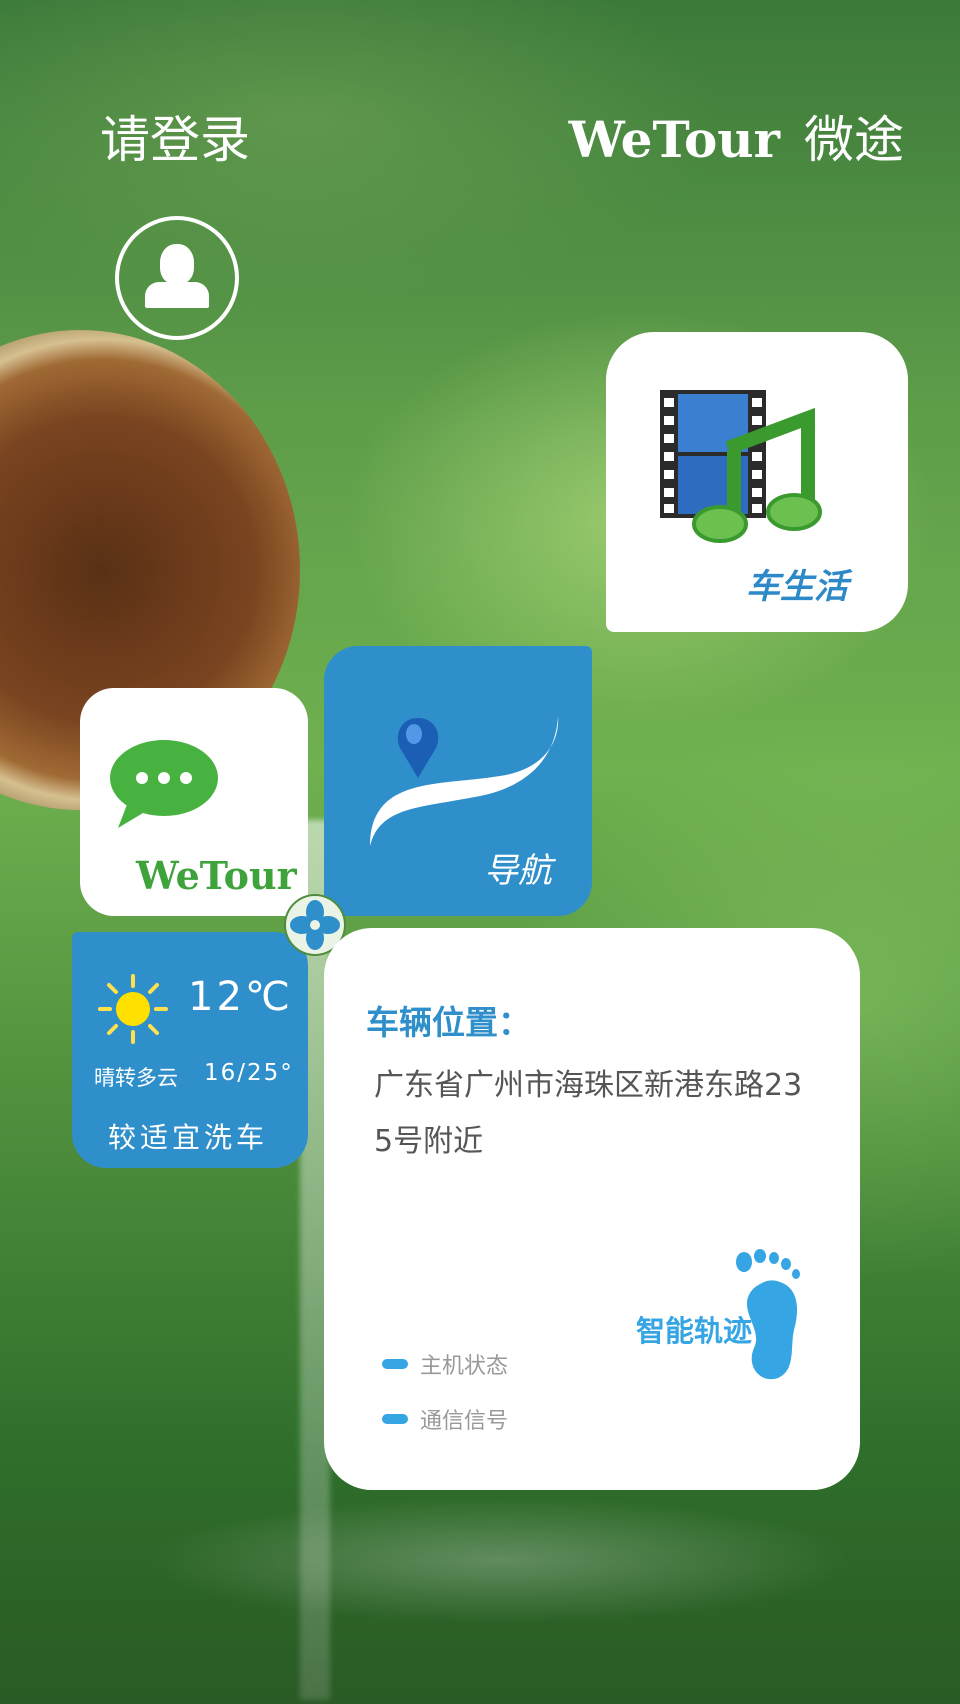  What do you see at coordinates (216, 875) in the screenshot?
I see `wetour-label: WeTour` at bounding box center [216, 875].